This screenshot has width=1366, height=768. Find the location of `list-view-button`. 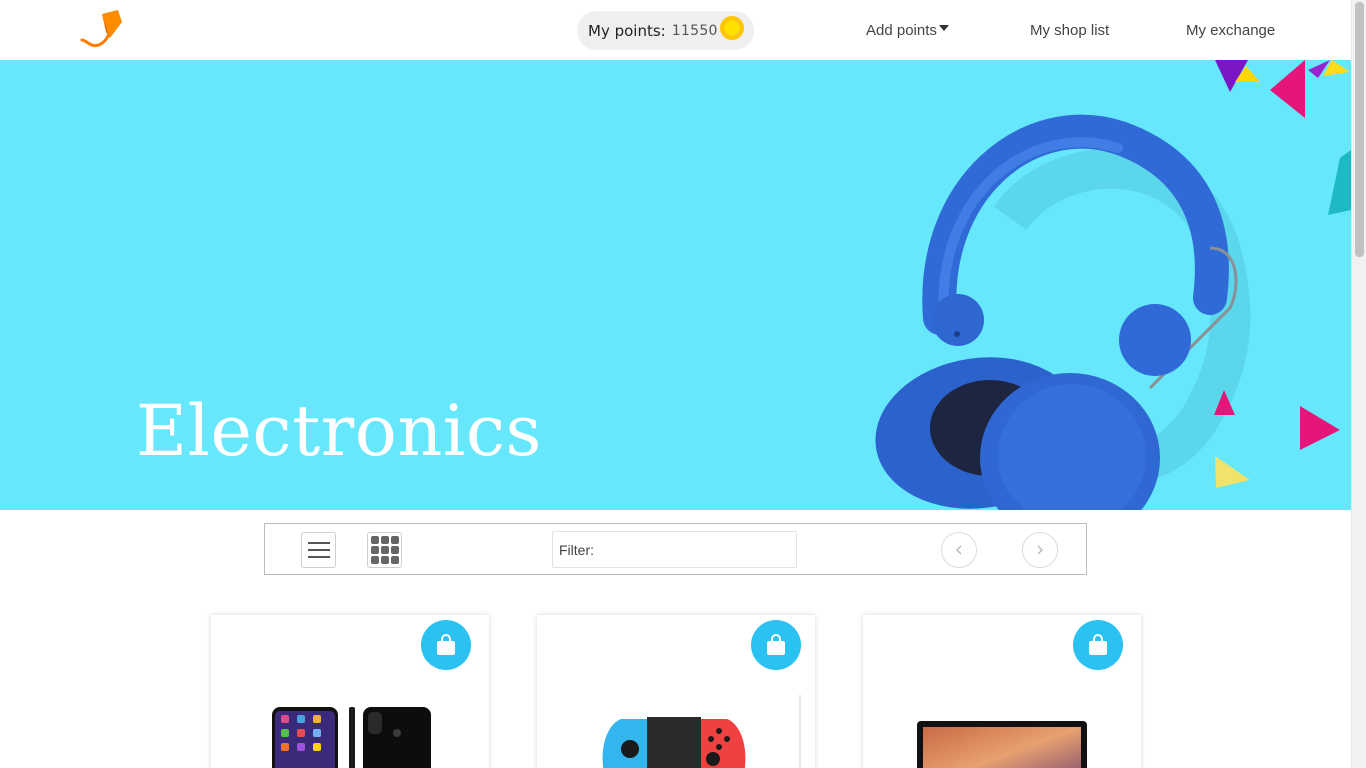

list-view-button is located at coordinates (318, 550).